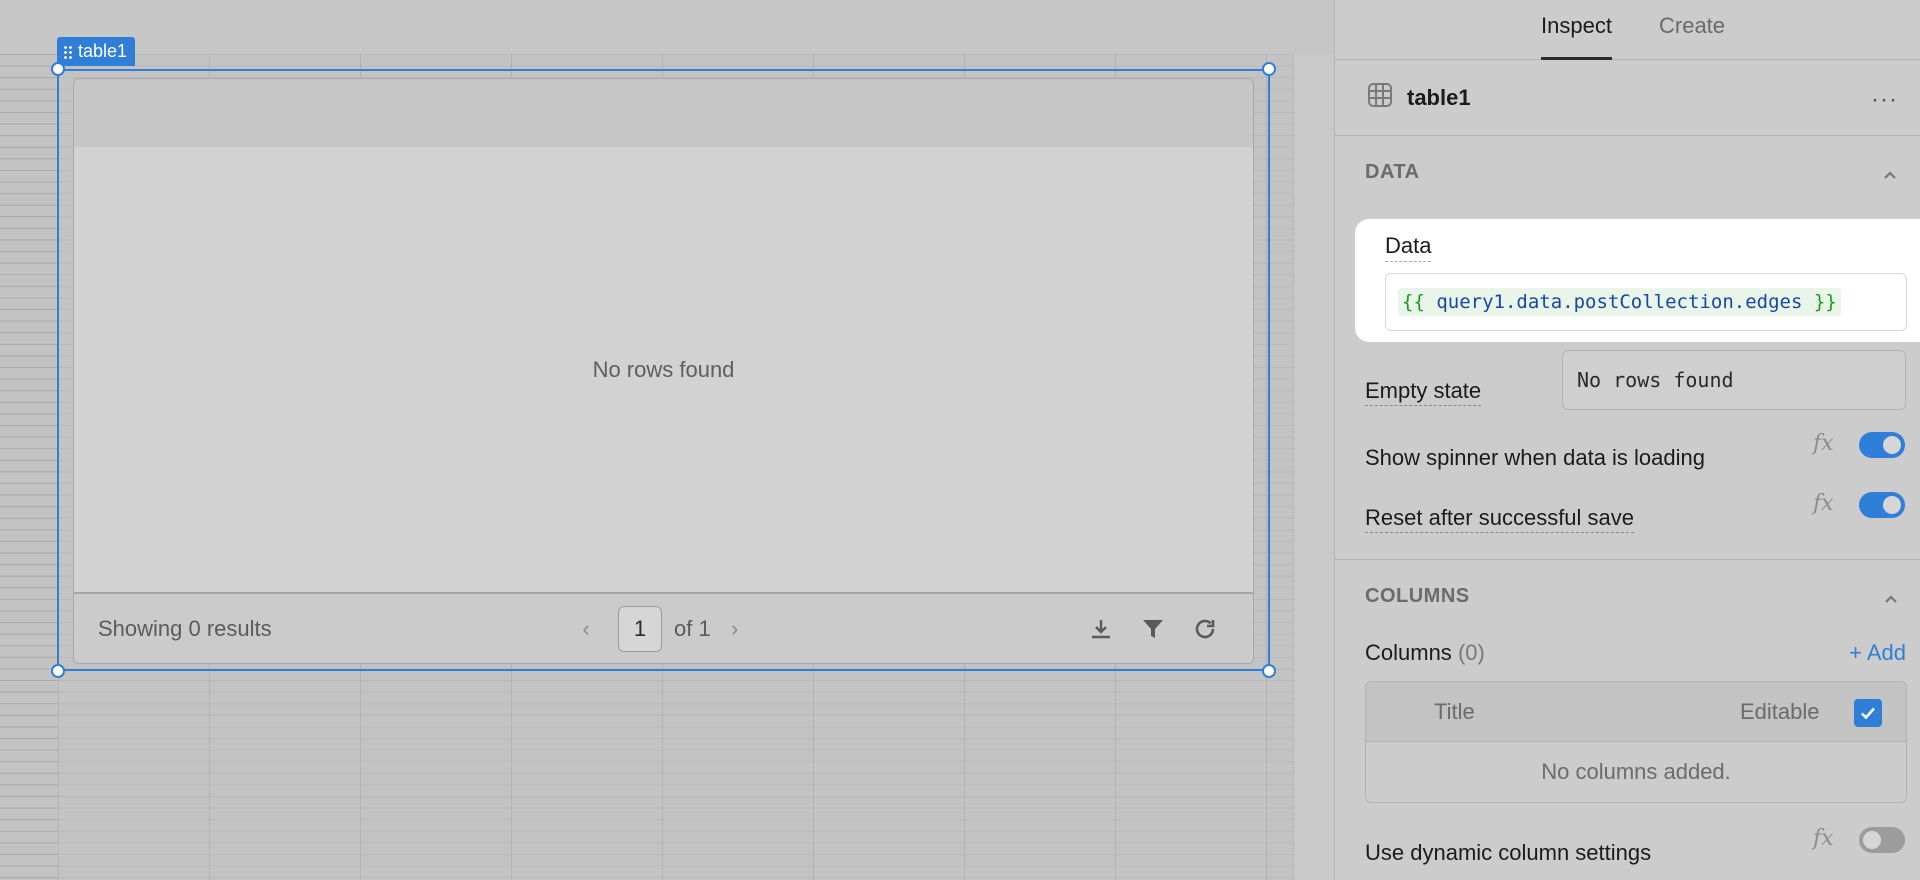 This screenshot has height=880, width=1920. I want to click on reset-after-save-label: Reset after successful save, so click(1500, 519).